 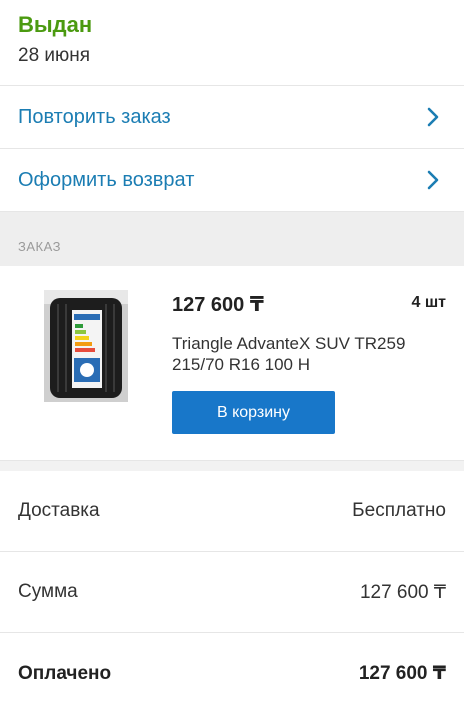 What do you see at coordinates (54, 55) in the screenshot?
I see `status-date: 28 июня` at bounding box center [54, 55].